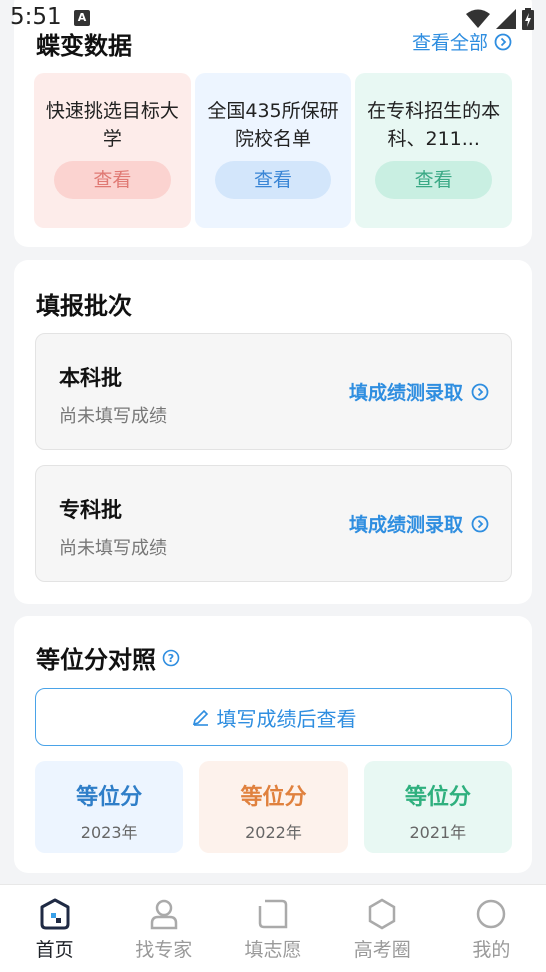 The image size is (546, 972). Describe the element at coordinates (54, 950) in the screenshot. I see `tab-label: 首页` at that location.